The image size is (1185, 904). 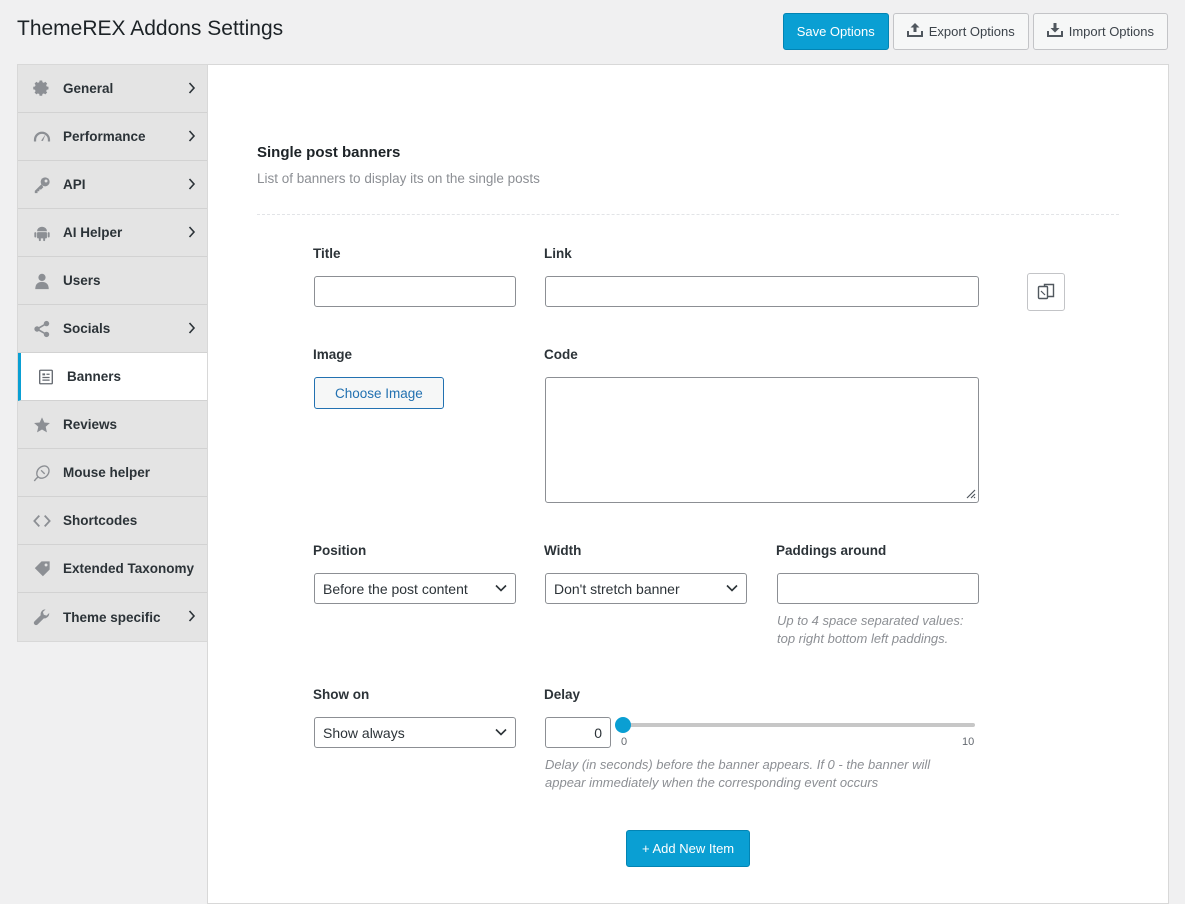 I want to click on image-label: Image, so click(x=333, y=354).